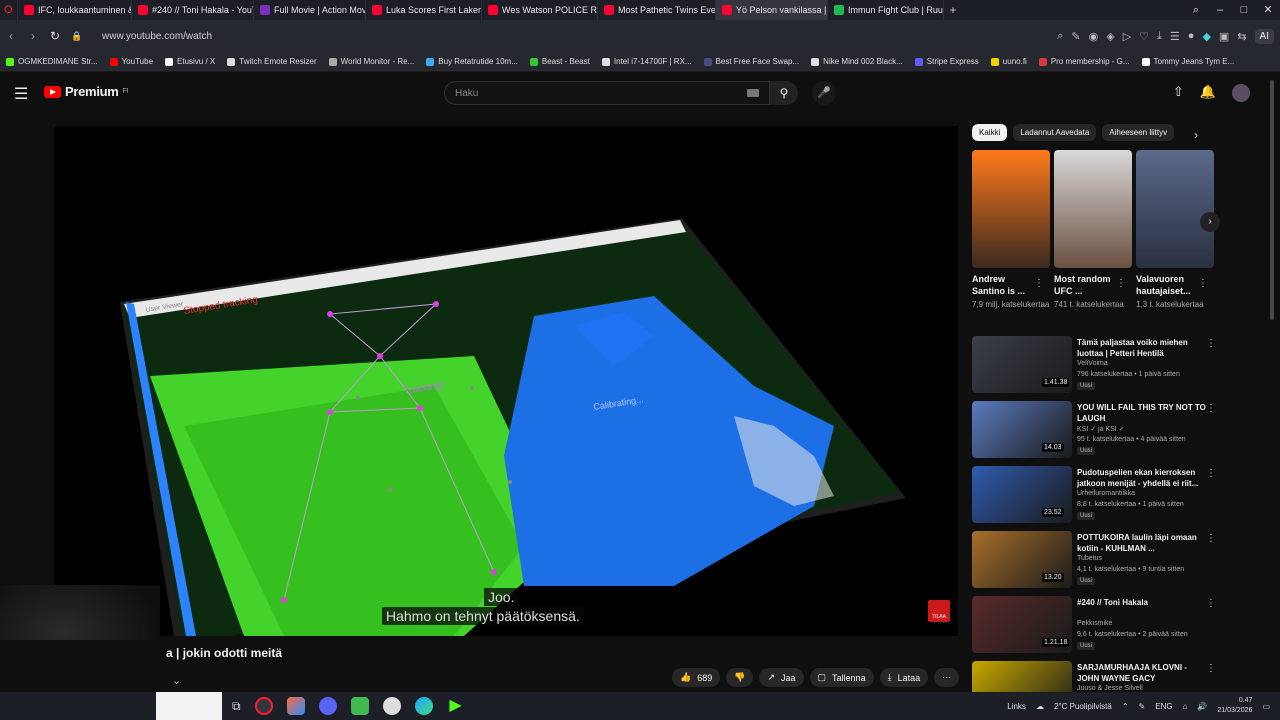 Image resolution: width=1280 pixels, height=720 pixels. What do you see at coordinates (1016, 706) in the screenshot?
I see `links-toolbar: Links` at bounding box center [1016, 706].